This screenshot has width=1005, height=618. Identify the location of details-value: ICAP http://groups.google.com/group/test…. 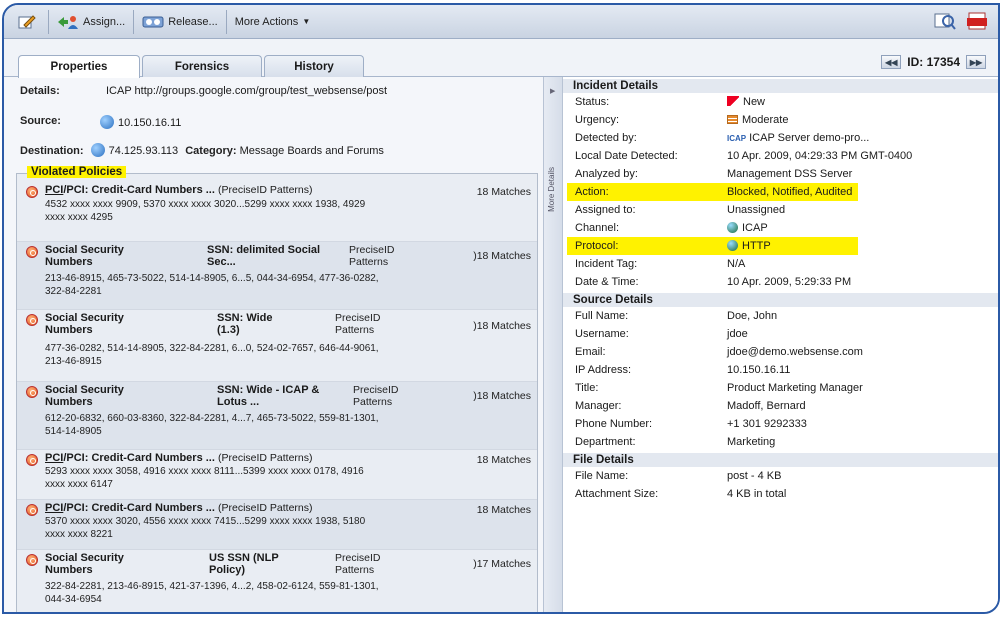
(247, 91).